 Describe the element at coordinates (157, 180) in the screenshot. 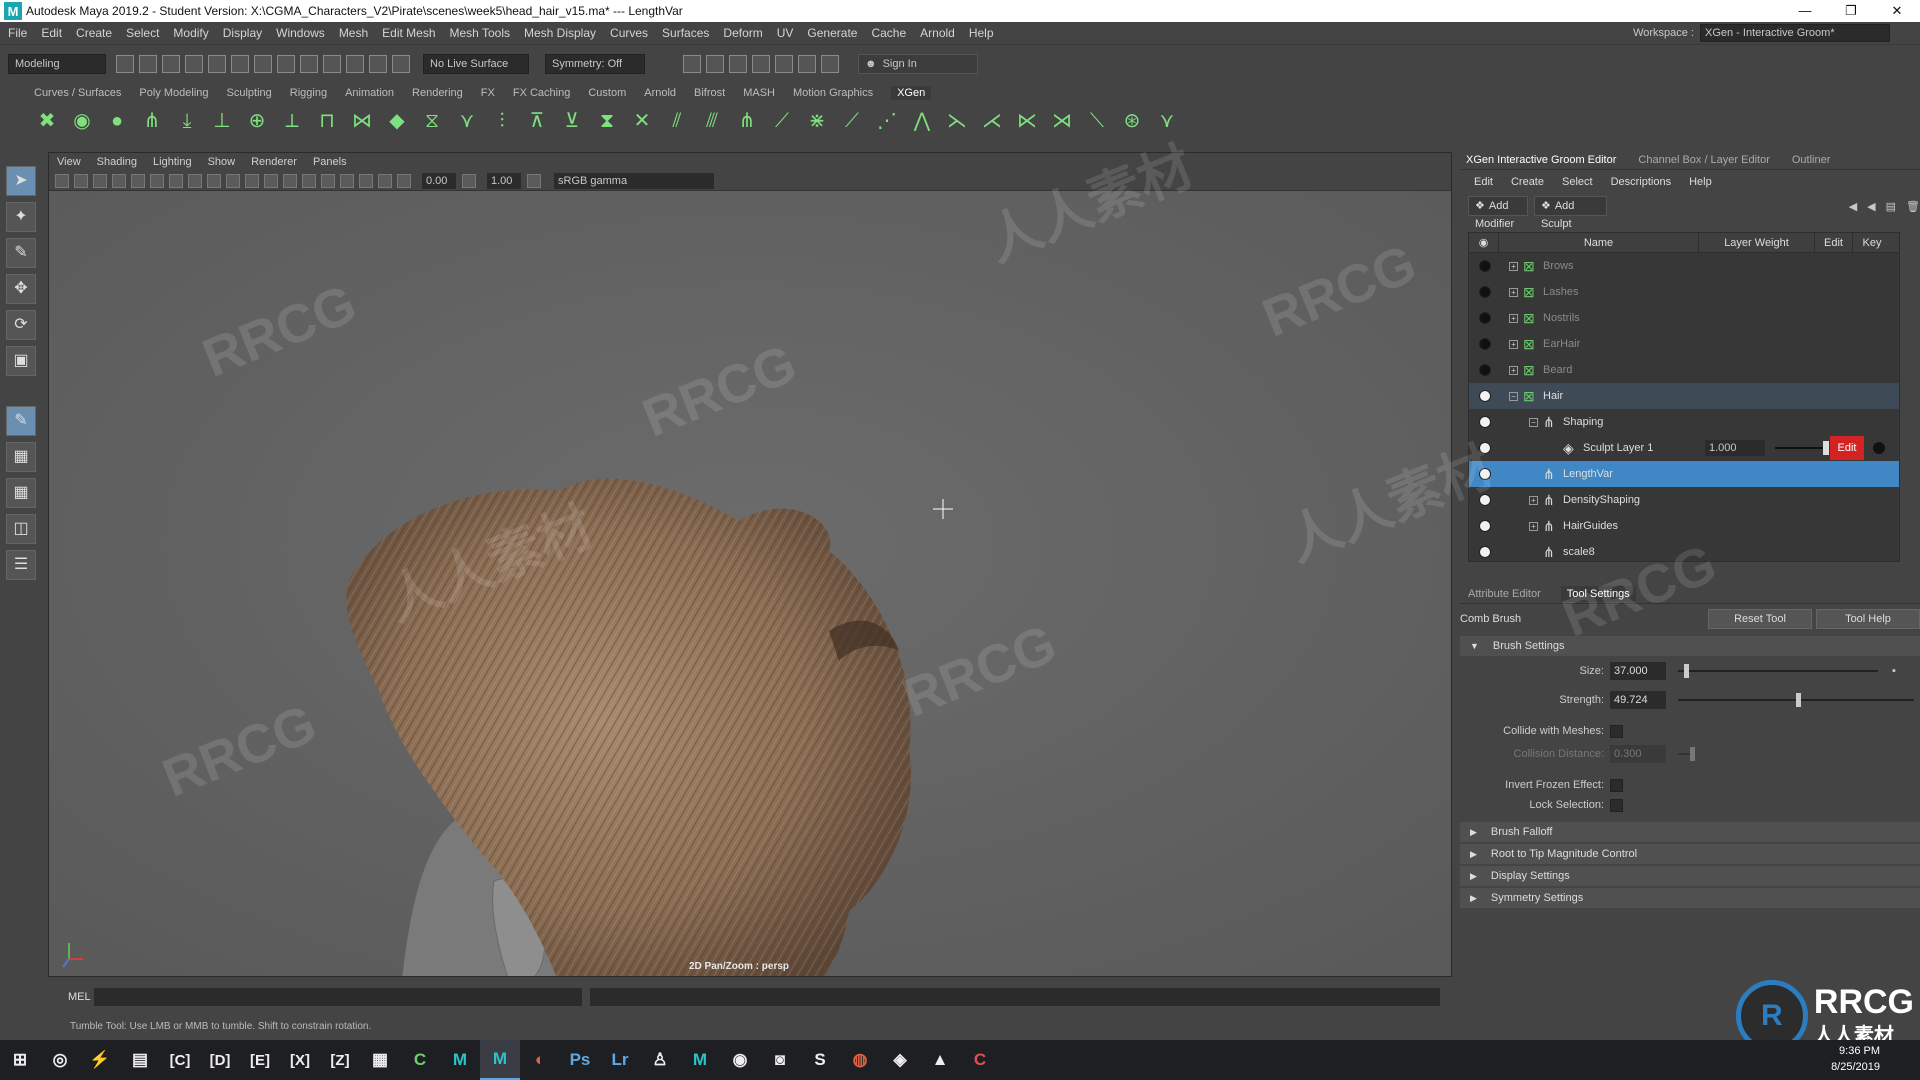

I see `film-gate-icon` at that location.